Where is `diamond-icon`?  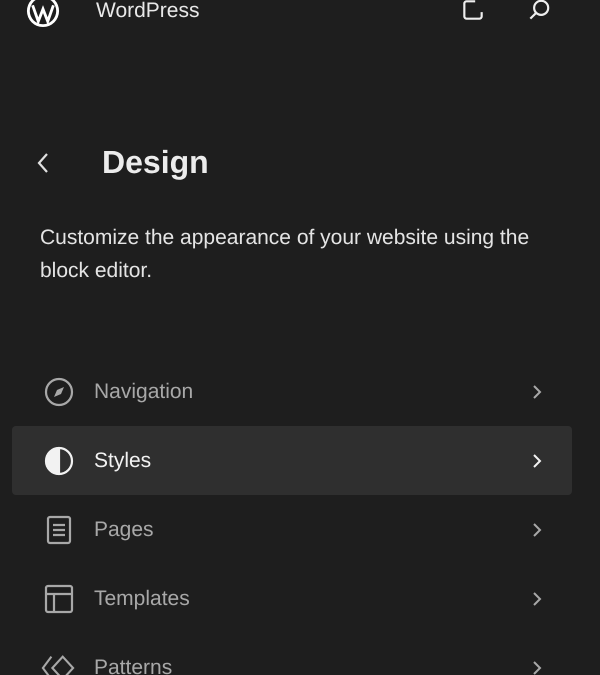 diamond-icon is located at coordinates (58, 663).